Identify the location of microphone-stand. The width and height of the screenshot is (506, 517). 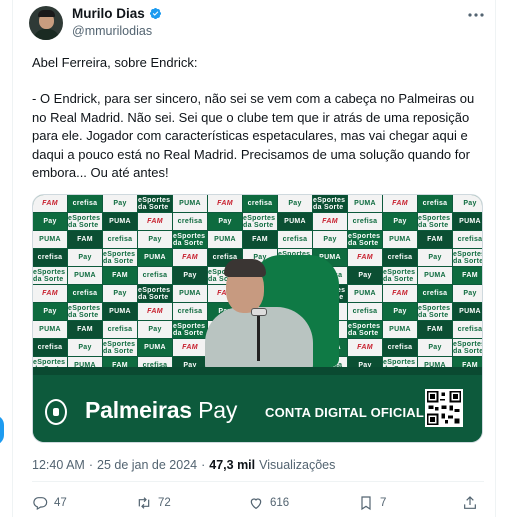
(258, 337).